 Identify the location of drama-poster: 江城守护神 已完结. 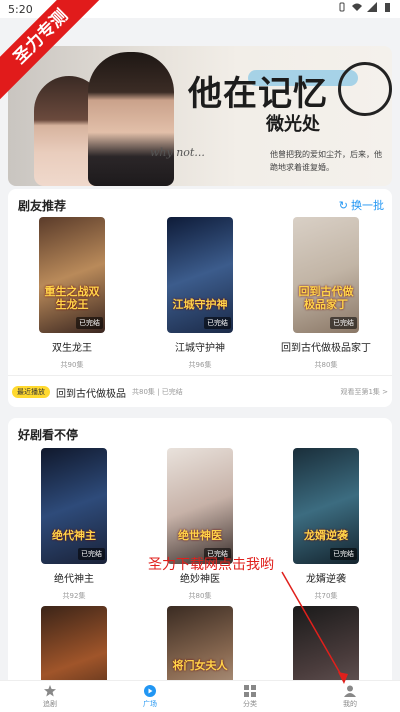
(200, 275).